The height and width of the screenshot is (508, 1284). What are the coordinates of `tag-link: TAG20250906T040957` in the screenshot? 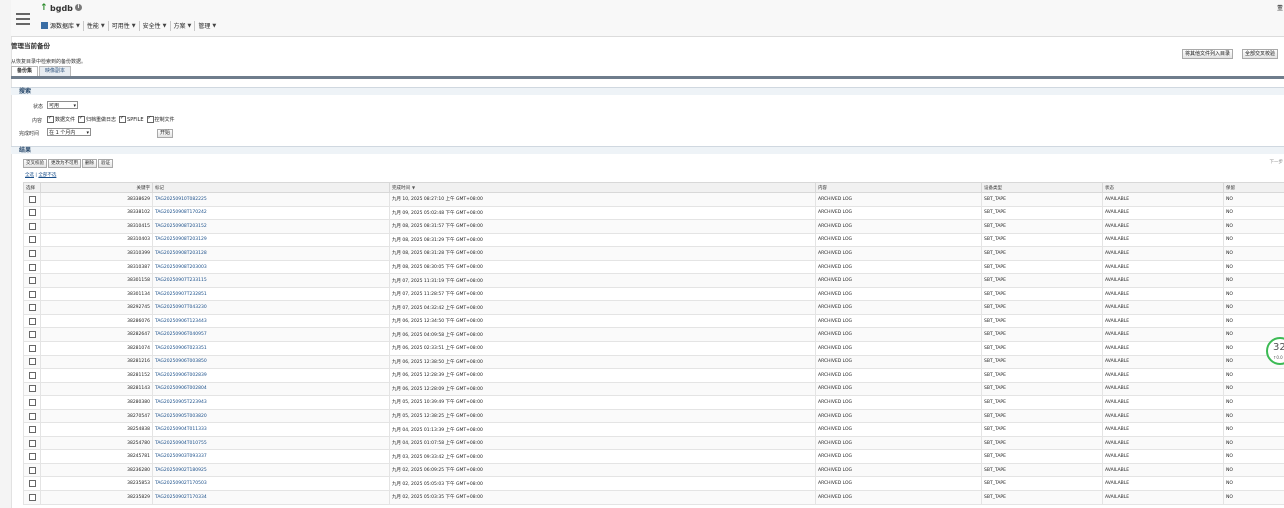 It's located at (181, 334).